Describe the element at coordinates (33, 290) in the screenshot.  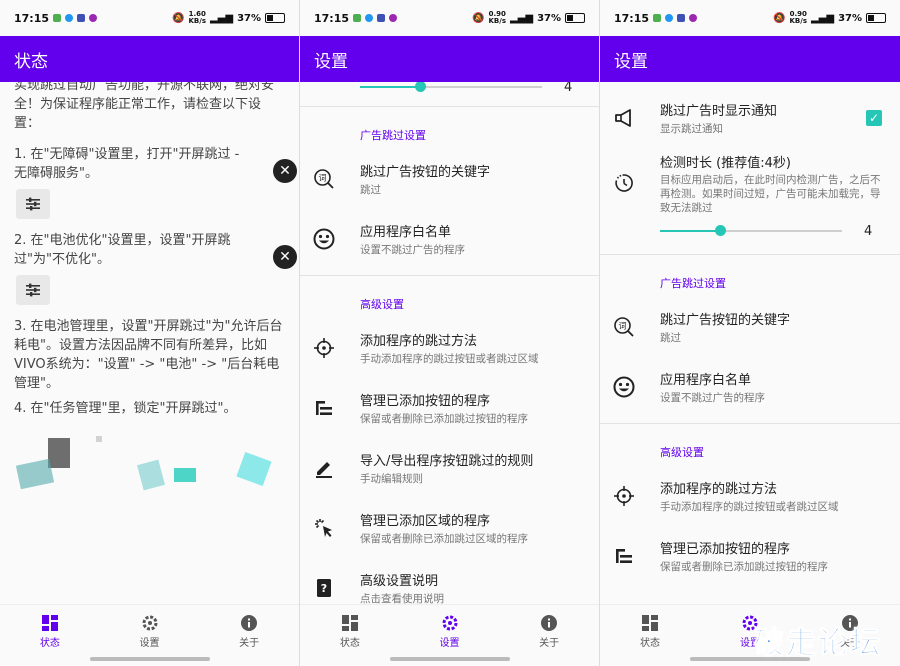
I see `open-battery-button` at that location.